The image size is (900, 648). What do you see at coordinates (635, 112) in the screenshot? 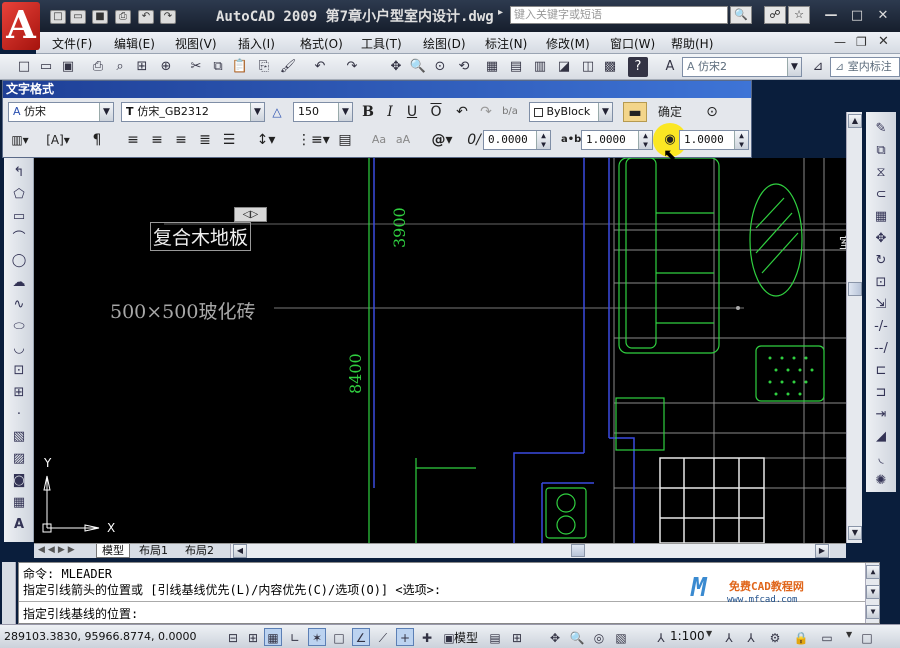
I see `ruler-icon: ▬` at bounding box center [635, 112].